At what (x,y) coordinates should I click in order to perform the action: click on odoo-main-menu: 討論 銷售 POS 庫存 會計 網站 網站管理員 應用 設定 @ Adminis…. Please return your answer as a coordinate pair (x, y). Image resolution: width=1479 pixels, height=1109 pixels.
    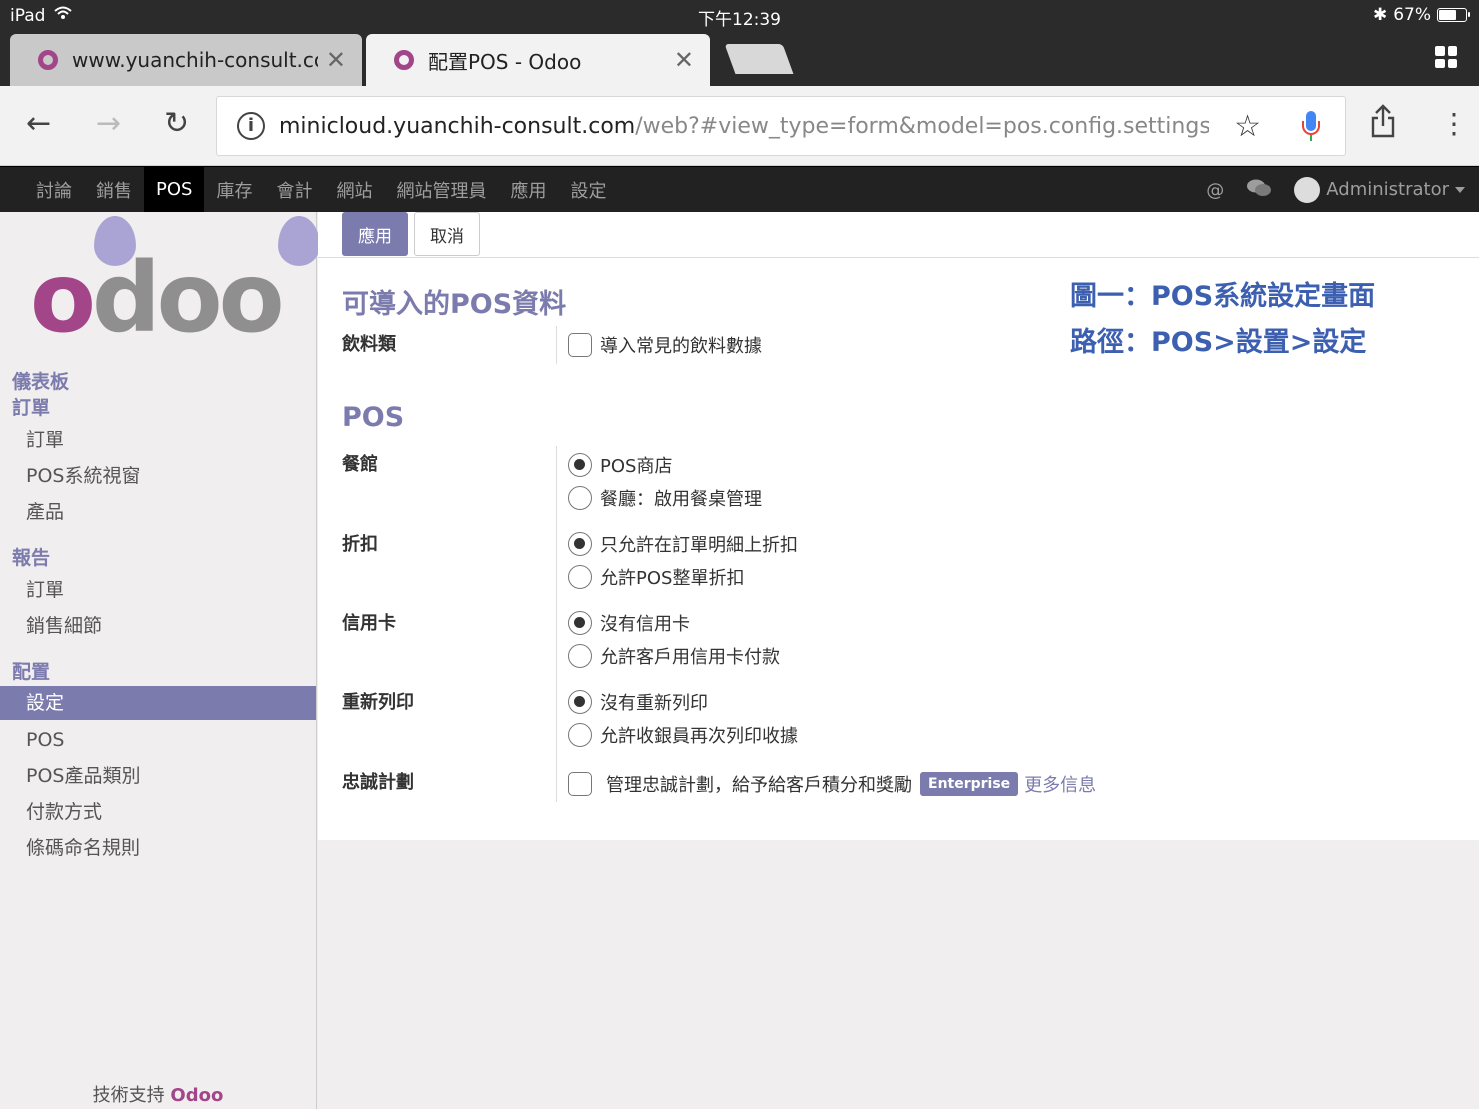
    Looking at the image, I should click on (739, 189).